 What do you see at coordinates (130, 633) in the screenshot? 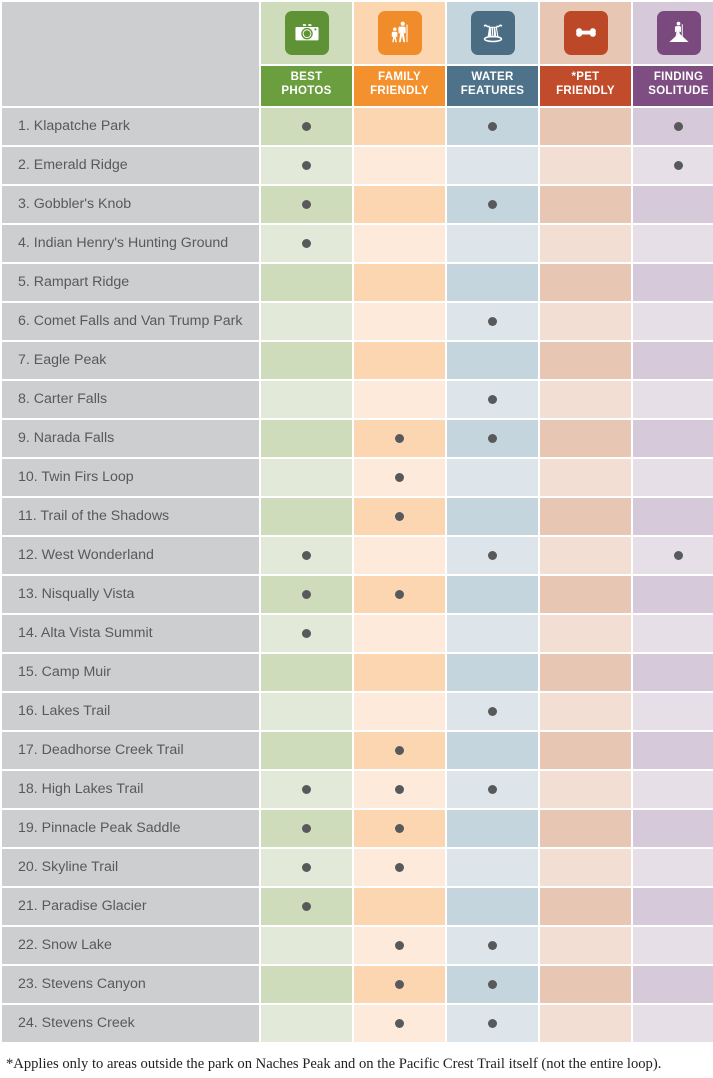
I see `row-label-14: 14. Alta Vista Summit` at bounding box center [130, 633].